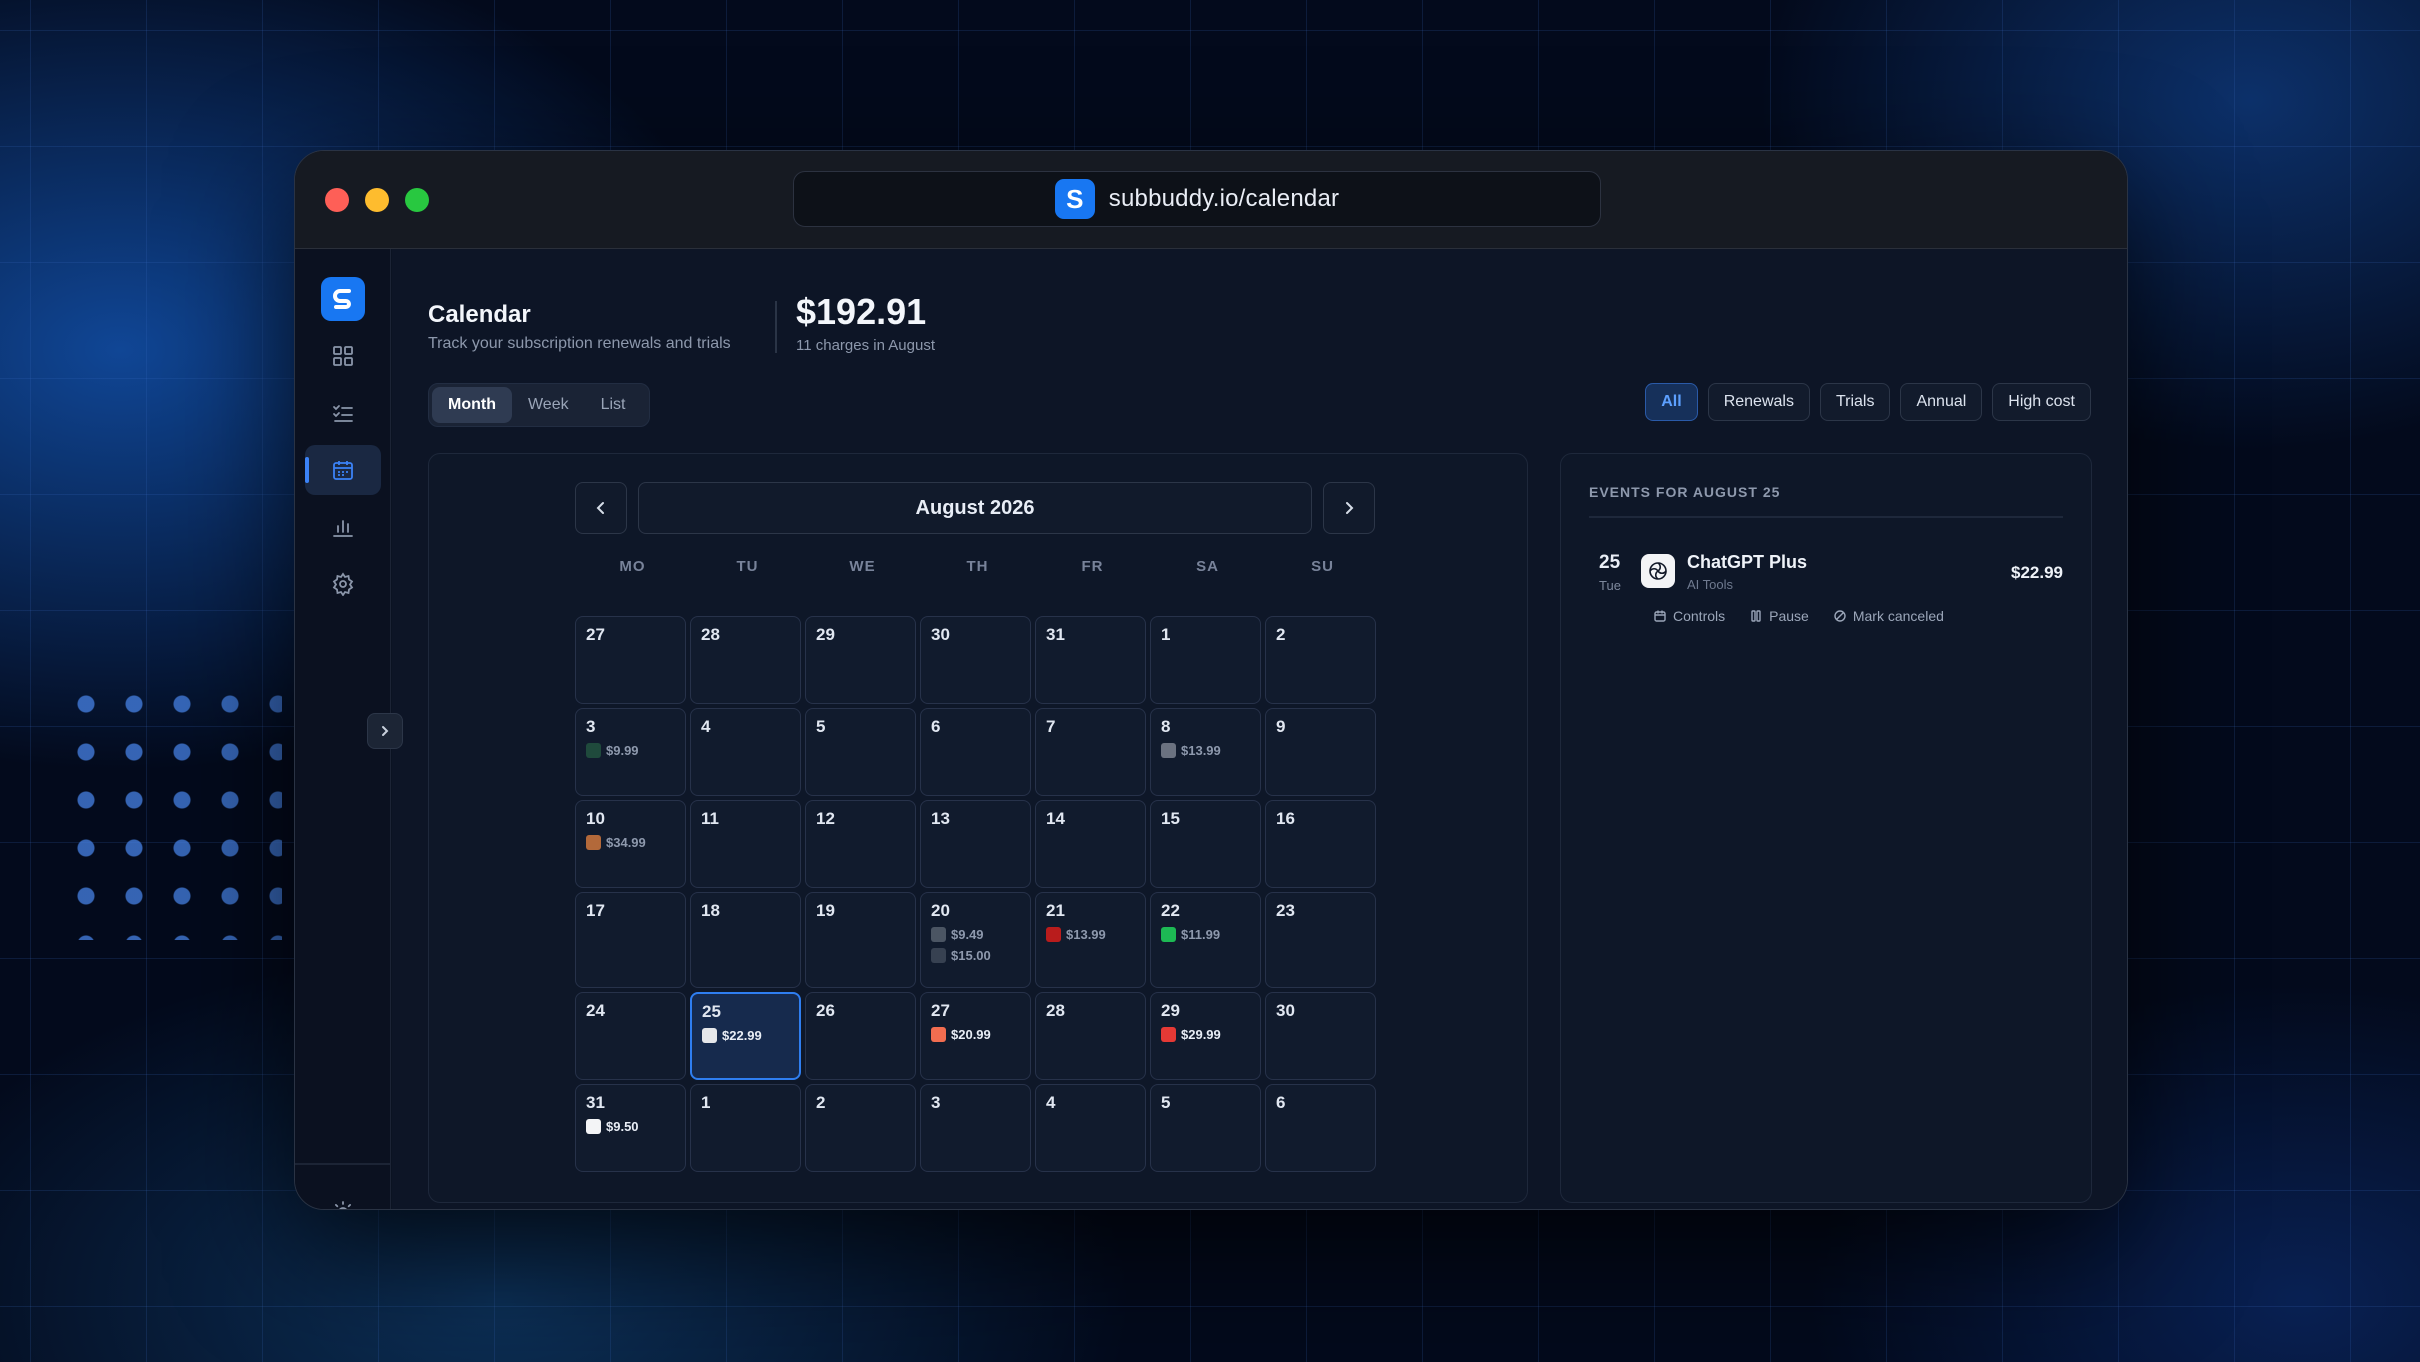  What do you see at coordinates (630, 660) in the screenshot?
I see `calendar-day-cell: 27` at bounding box center [630, 660].